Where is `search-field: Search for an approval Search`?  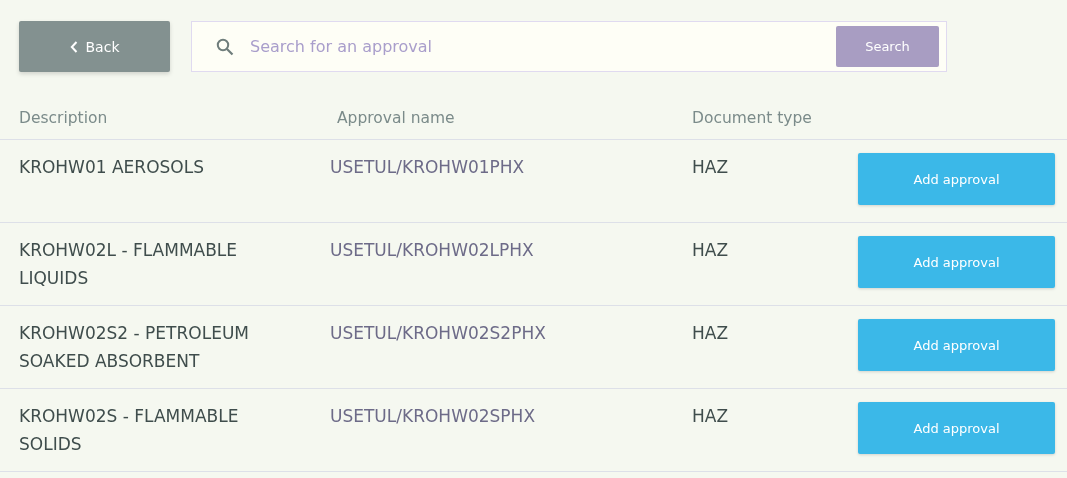 search-field: Search for an approval Search is located at coordinates (569, 46).